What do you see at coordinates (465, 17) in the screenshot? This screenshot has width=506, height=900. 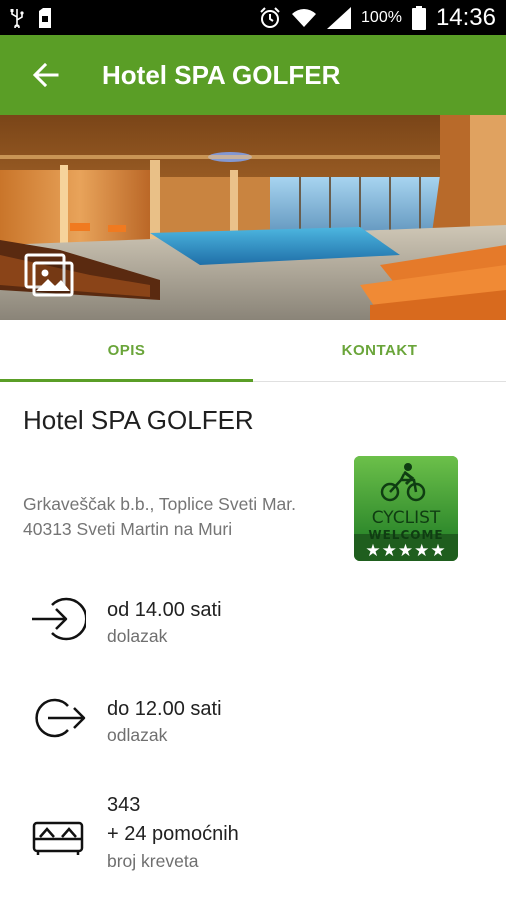 I see `clock: 14:36` at bounding box center [465, 17].